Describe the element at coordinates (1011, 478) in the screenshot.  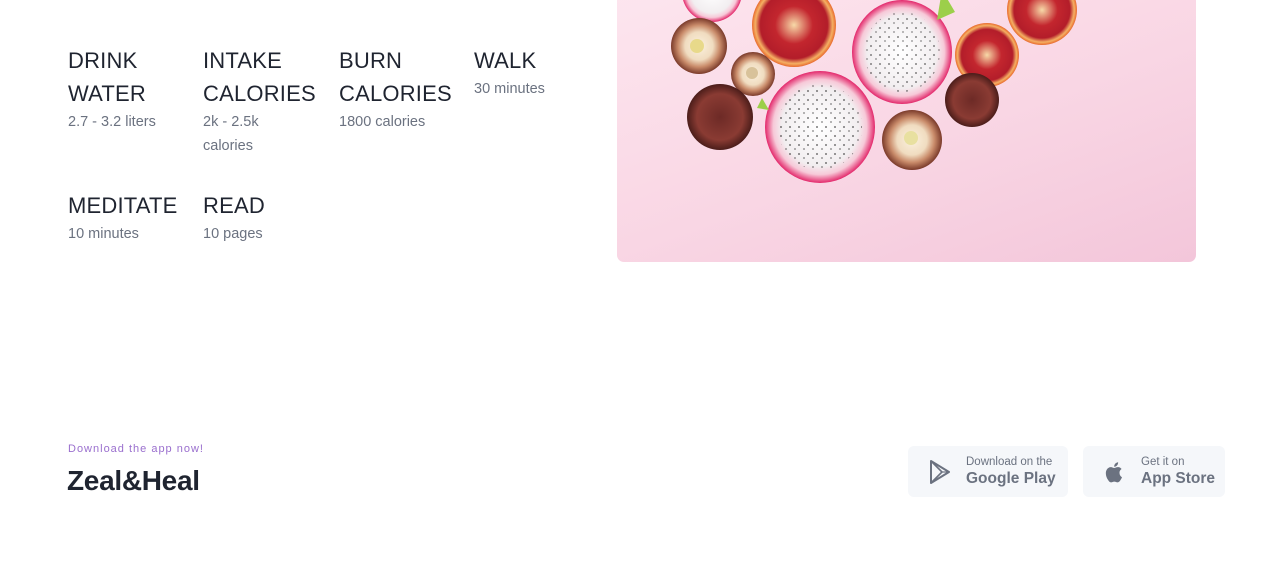
I see `google-play-label: Google Play` at that location.